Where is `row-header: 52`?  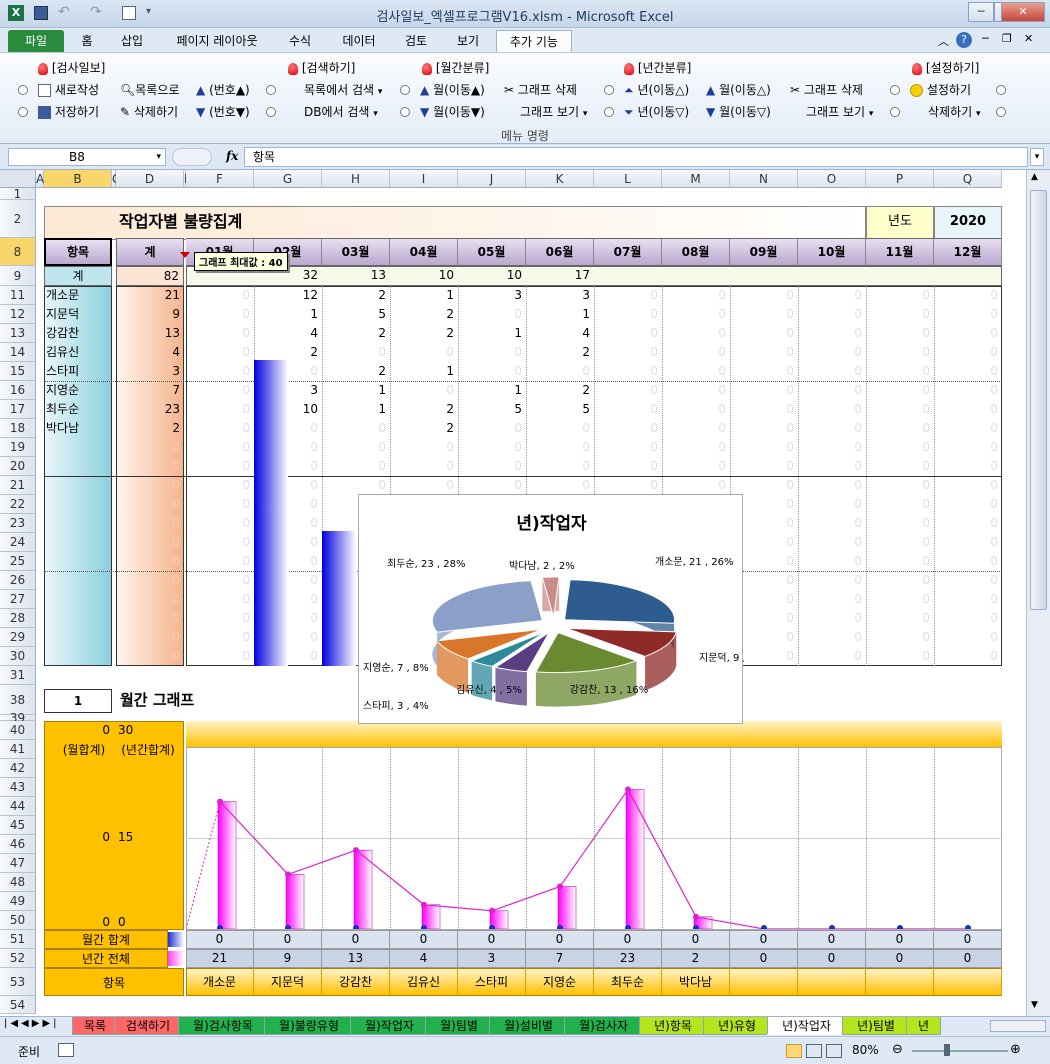 row-header: 52 is located at coordinates (18, 958).